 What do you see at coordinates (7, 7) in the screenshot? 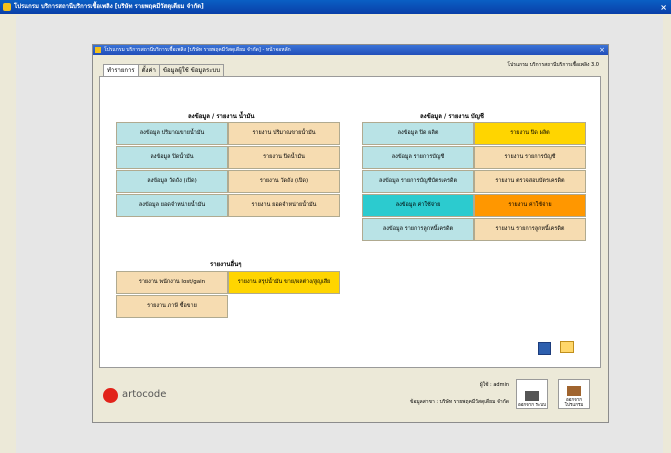
I see `app-icon` at bounding box center [7, 7].